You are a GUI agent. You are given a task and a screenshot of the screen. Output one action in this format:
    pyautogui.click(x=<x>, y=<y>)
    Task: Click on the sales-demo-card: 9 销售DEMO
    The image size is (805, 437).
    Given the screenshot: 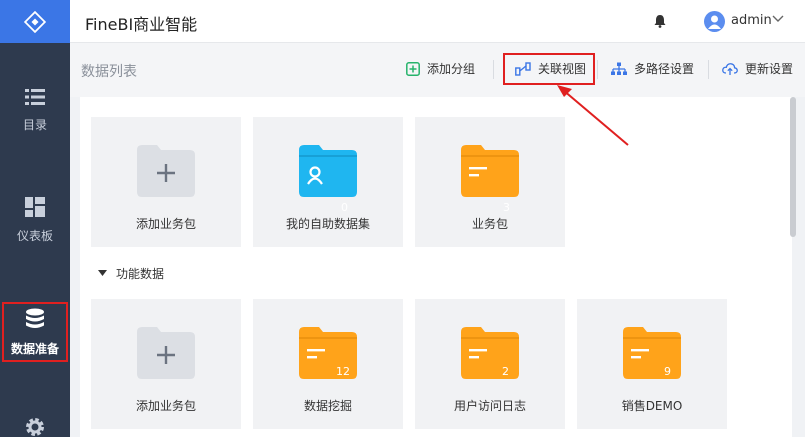 What is the action you would take?
    pyautogui.click(x=652, y=364)
    